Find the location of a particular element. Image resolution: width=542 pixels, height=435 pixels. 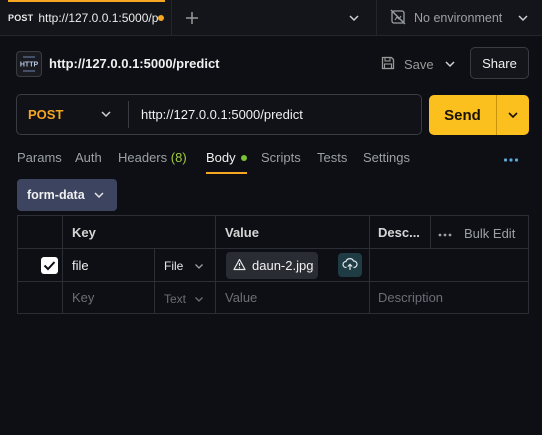

http-icon: HTTP is located at coordinates (29, 64).